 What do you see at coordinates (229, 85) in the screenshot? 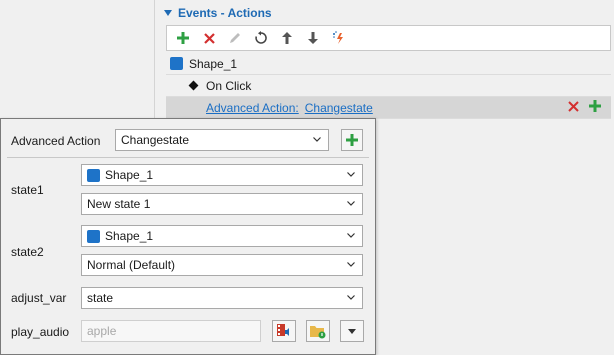
I see `tree-event-label: On Click` at bounding box center [229, 85].